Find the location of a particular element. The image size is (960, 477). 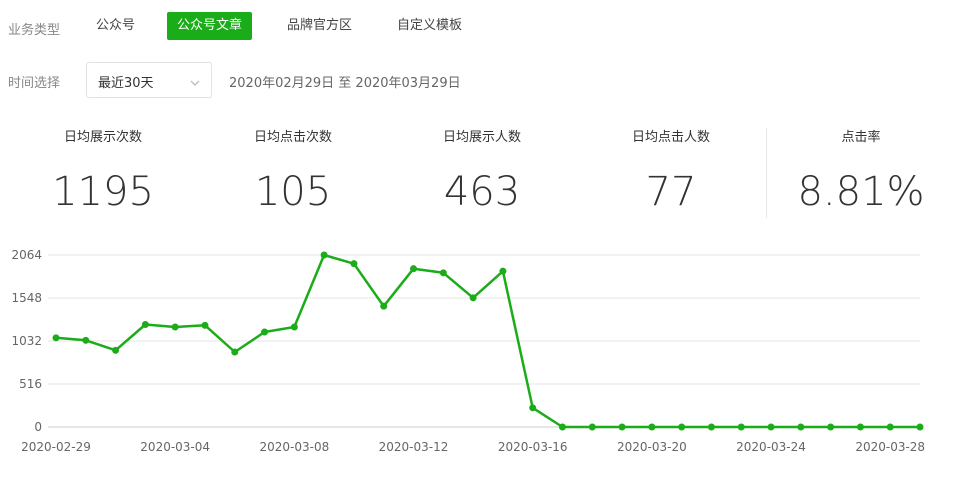

x-tick-label: 2020-03-28 is located at coordinates (890, 447).